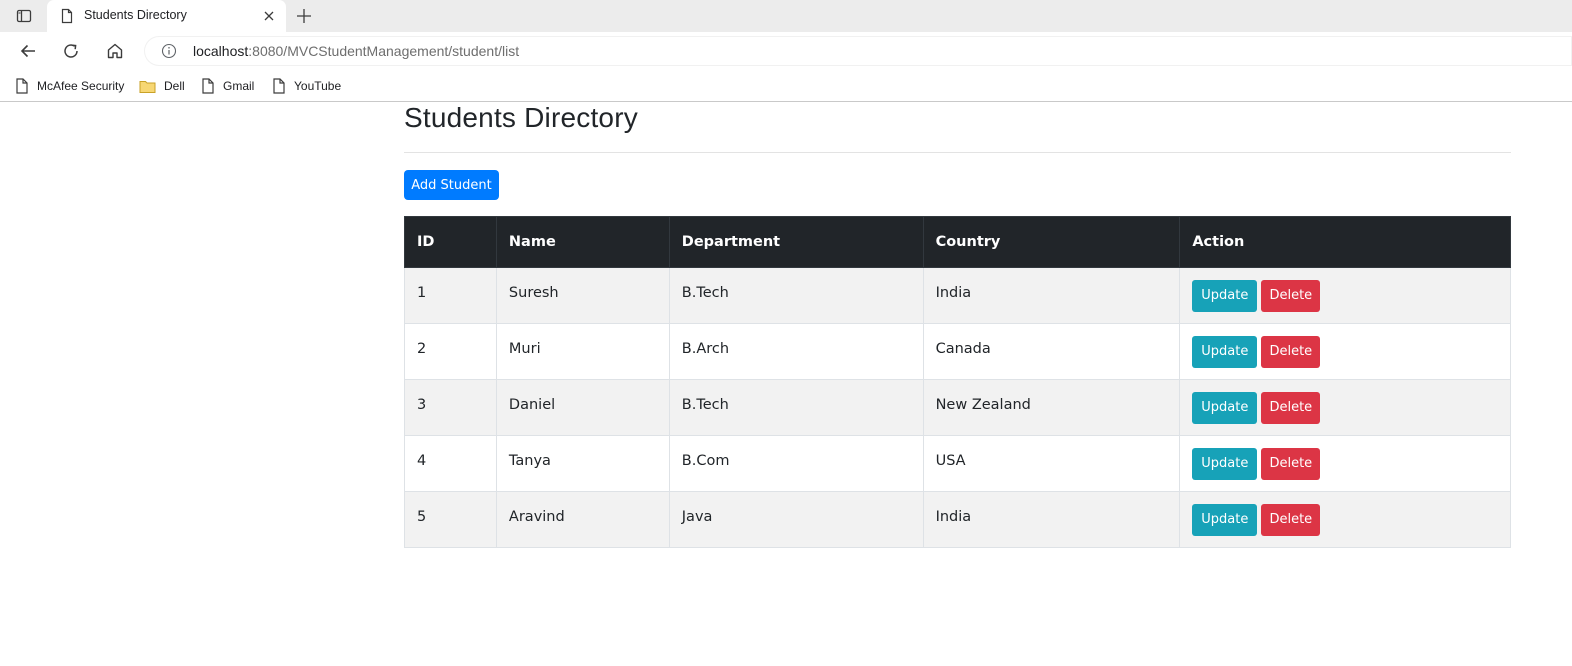 This screenshot has width=1572, height=666. I want to click on bookmark-mcafee-security: McAfee Security, so click(69, 86).